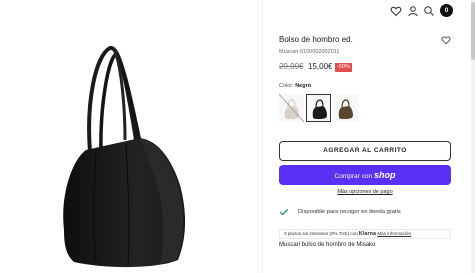  I want to click on wishlist-heart-icon, so click(446, 40).